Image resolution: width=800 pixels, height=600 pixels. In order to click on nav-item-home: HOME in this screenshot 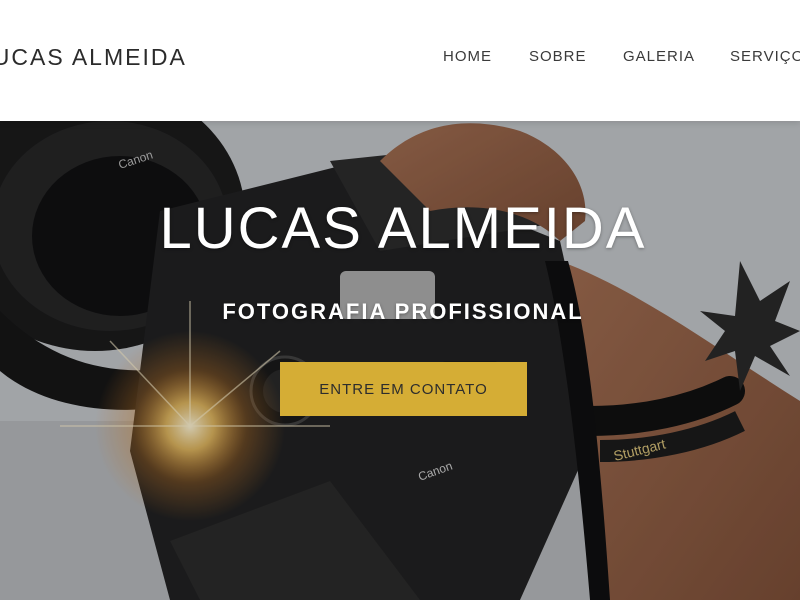, I will do `click(467, 56)`.